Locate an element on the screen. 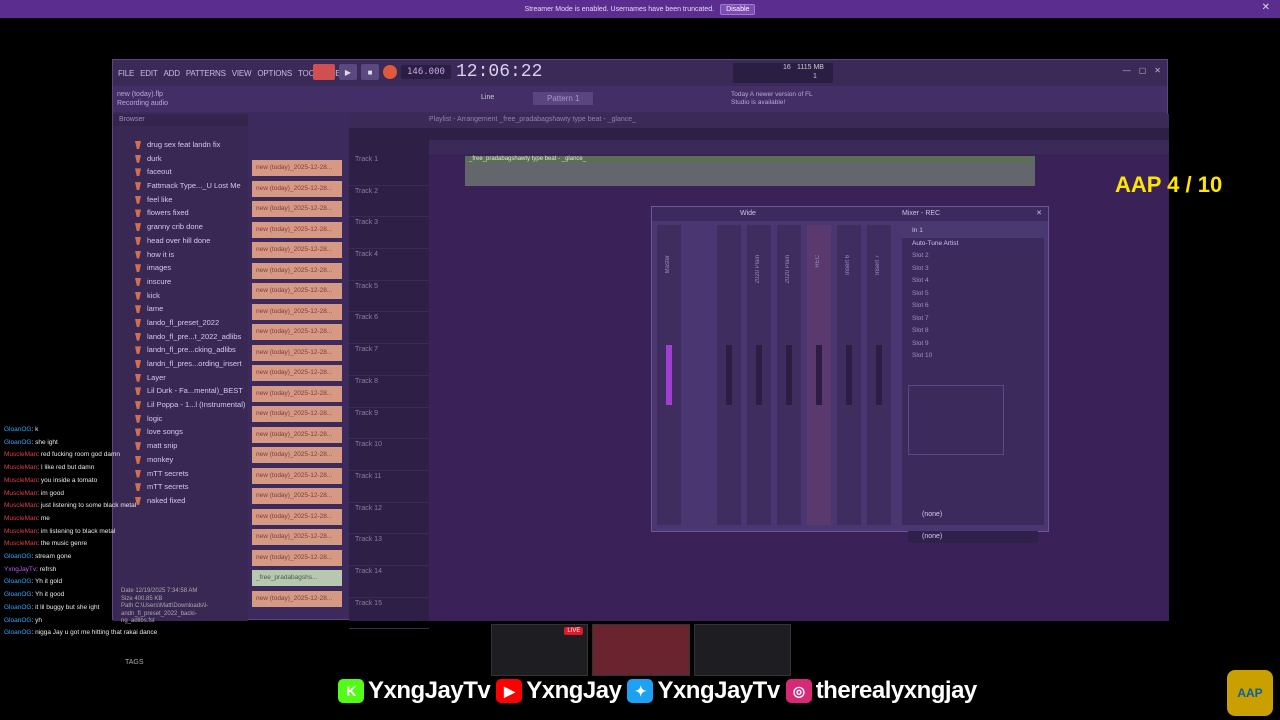 The image size is (1280, 720). browser-item: lando_fl_preset_2022 is located at coordinates (180, 325).